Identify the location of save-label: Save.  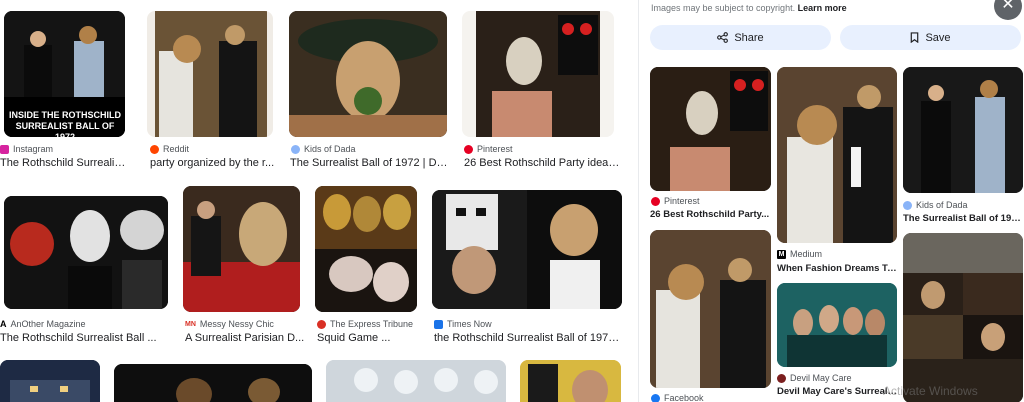
(938, 37).